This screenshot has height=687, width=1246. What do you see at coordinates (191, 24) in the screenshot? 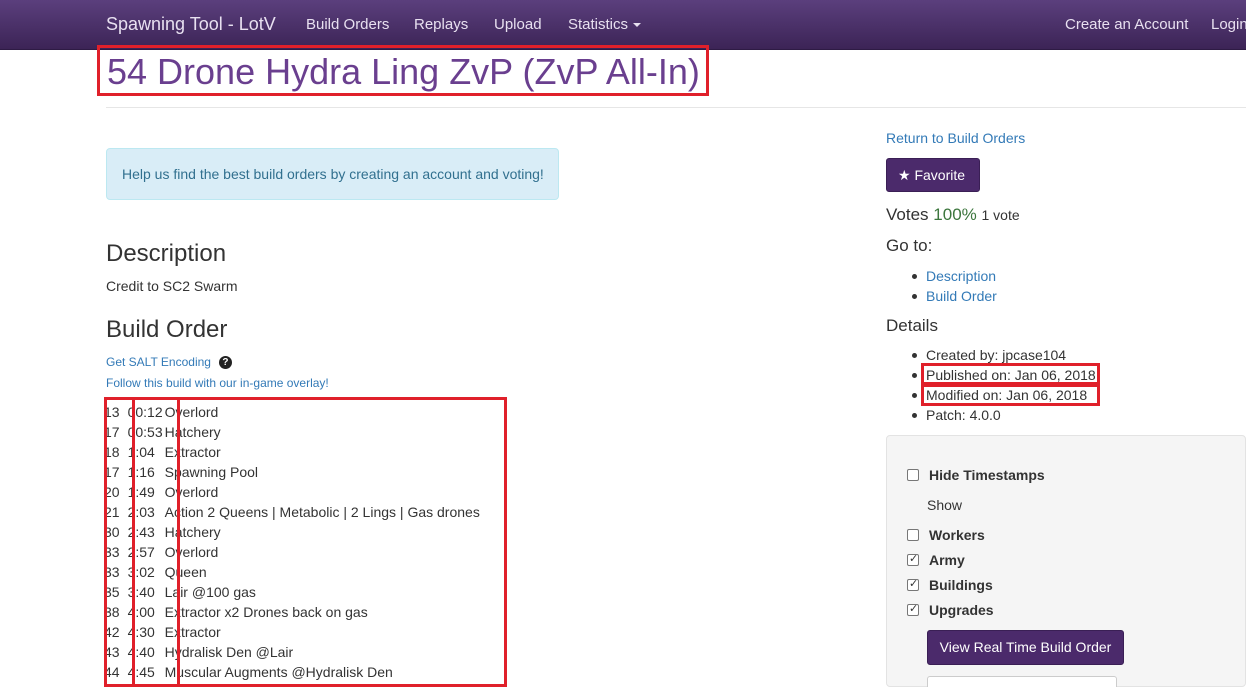
I see `brand-link: Spawning Tool - LotV` at bounding box center [191, 24].